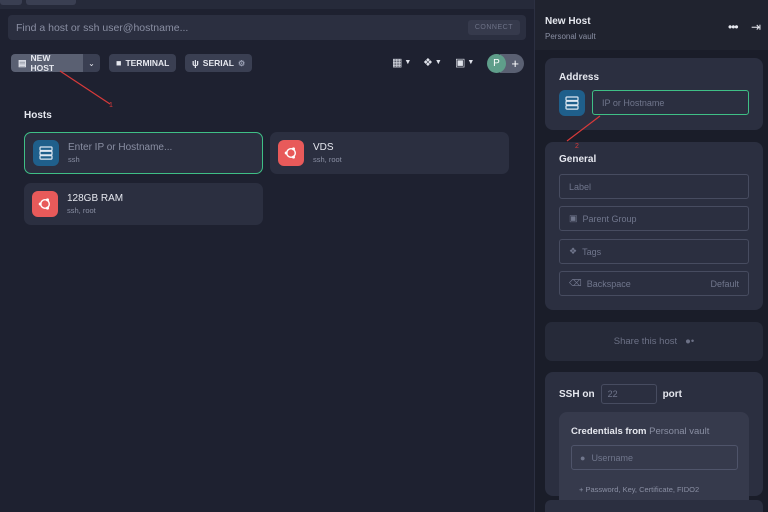 The image size is (768, 512). What do you see at coordinates (670, 102) in the screenshot?
I see `address-input: IP or Hostname` at bounding box center [670, 102].